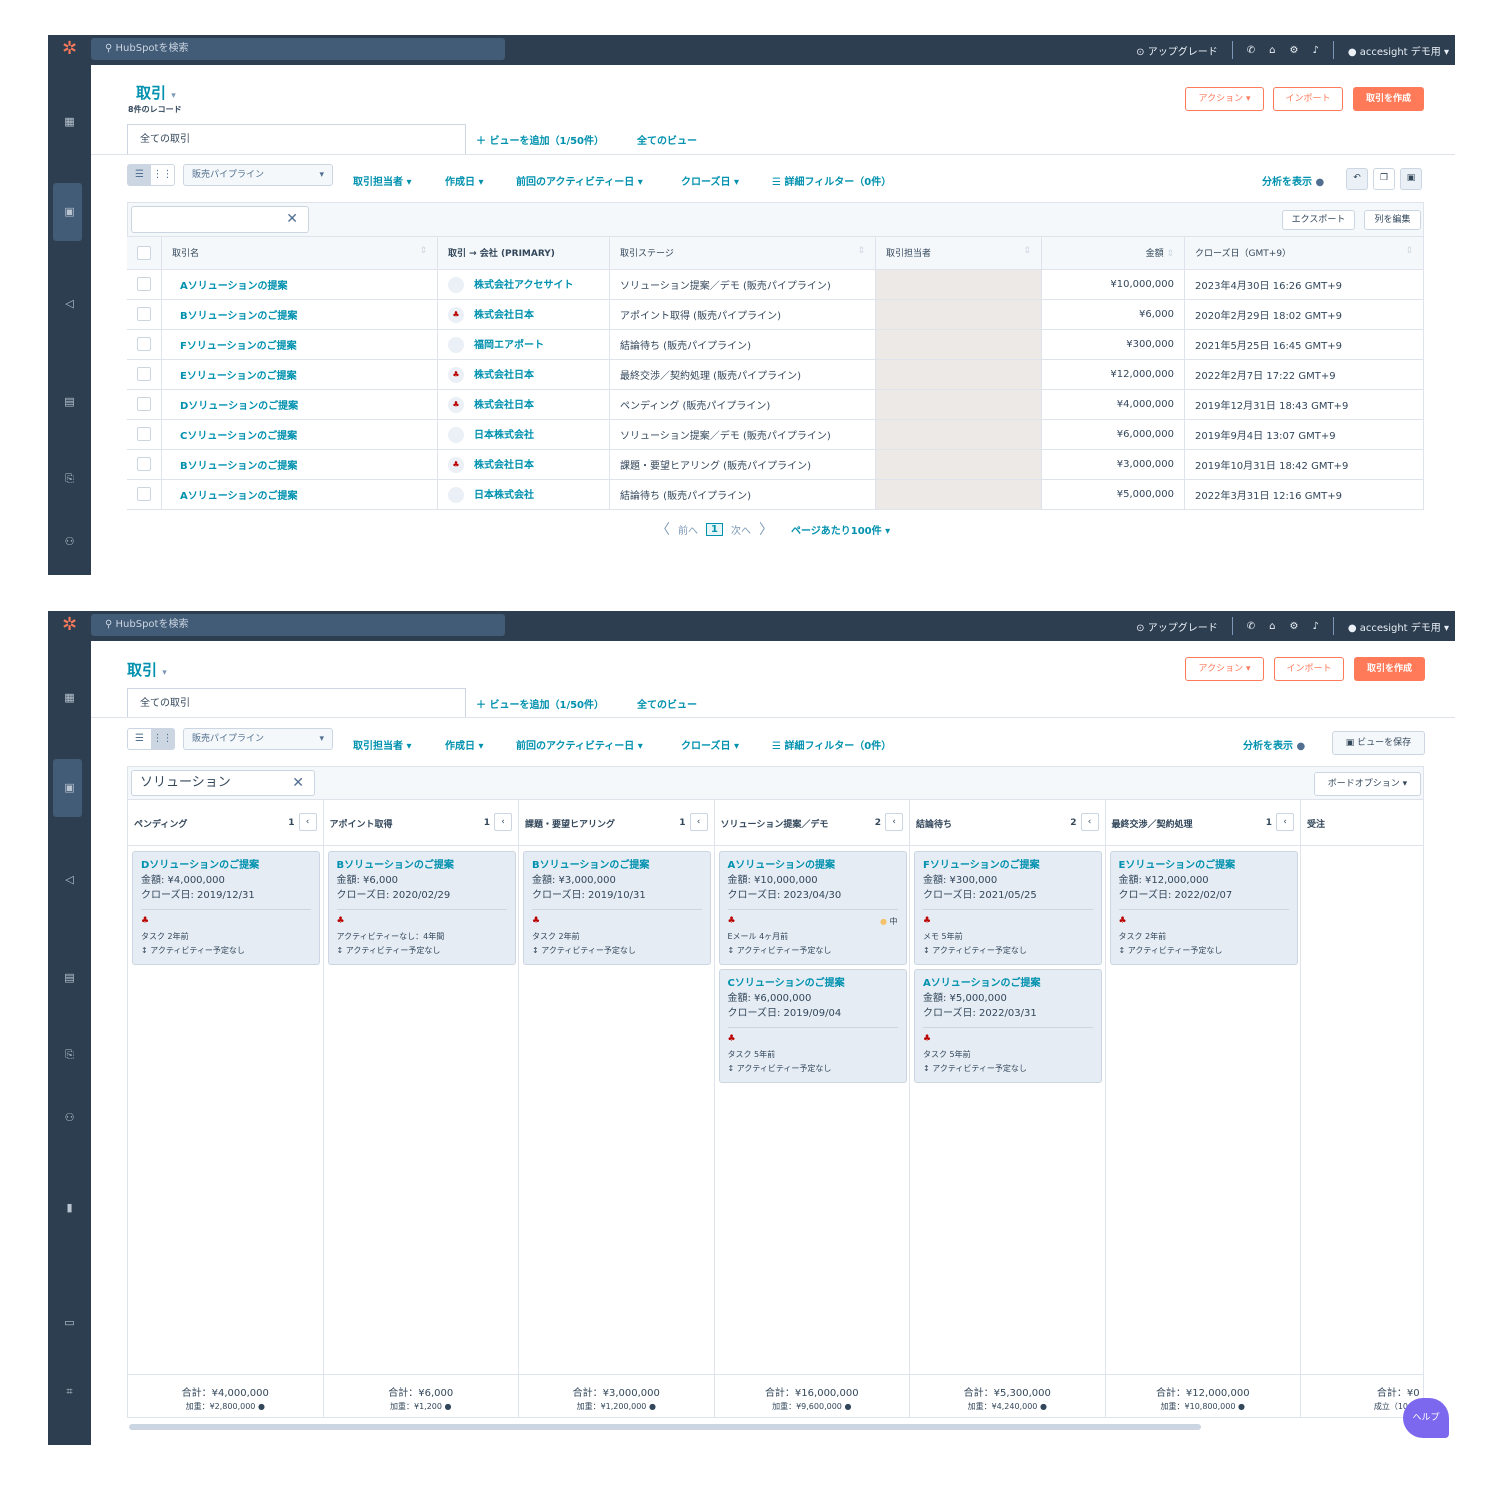 The width and height of the screenshot is (1500, 1503). I want to click on col-stage: 取引ステージ ⇕, so click(742, 253).